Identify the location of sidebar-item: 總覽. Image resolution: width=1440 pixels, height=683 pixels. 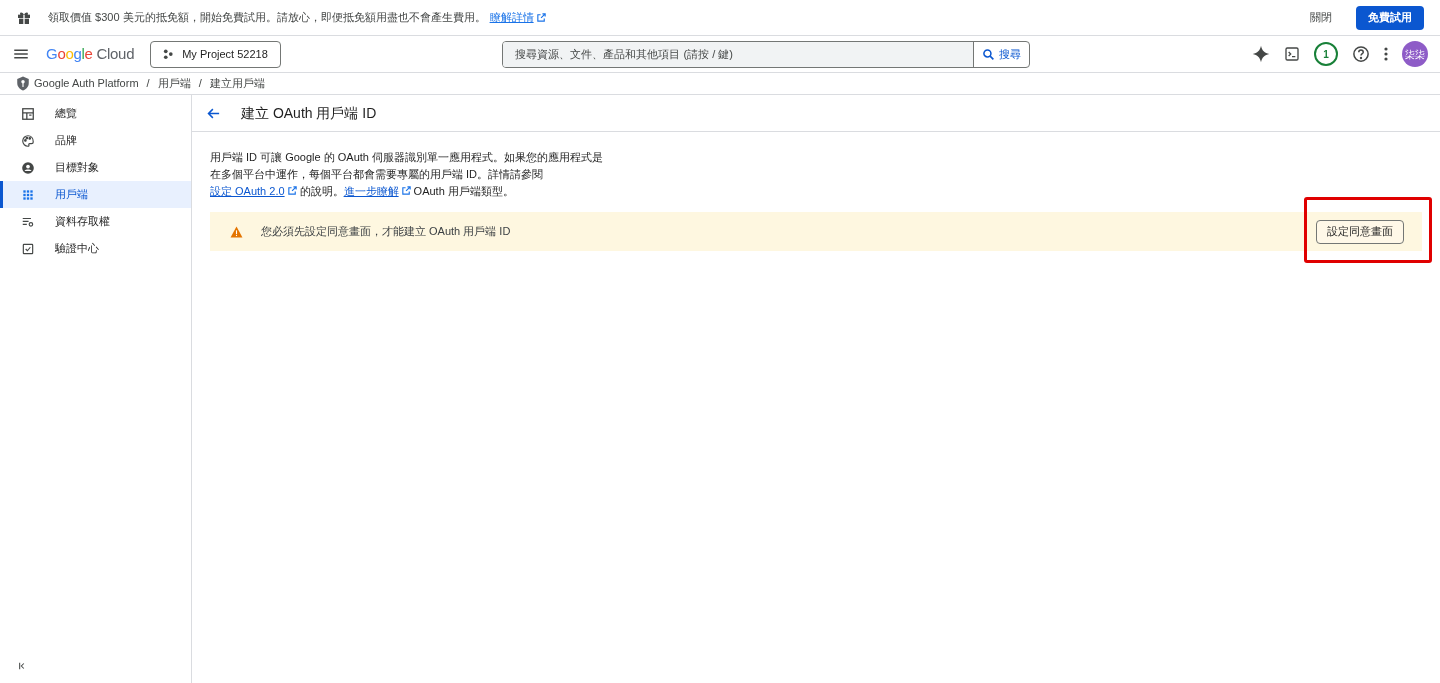
(95, 113).